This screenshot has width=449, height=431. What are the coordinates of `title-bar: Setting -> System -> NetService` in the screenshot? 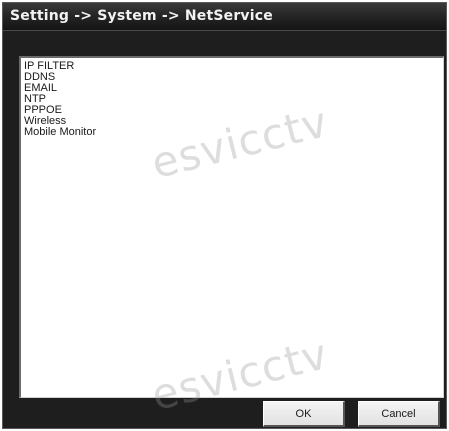 It's located at (224, 17).